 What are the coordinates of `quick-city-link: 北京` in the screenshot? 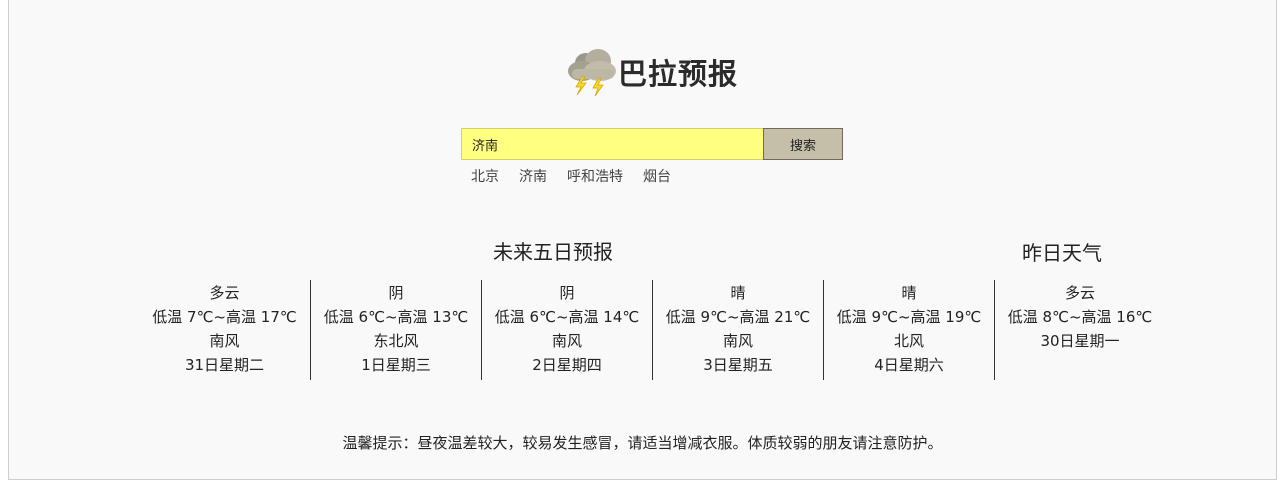 It's located at (485, 176).